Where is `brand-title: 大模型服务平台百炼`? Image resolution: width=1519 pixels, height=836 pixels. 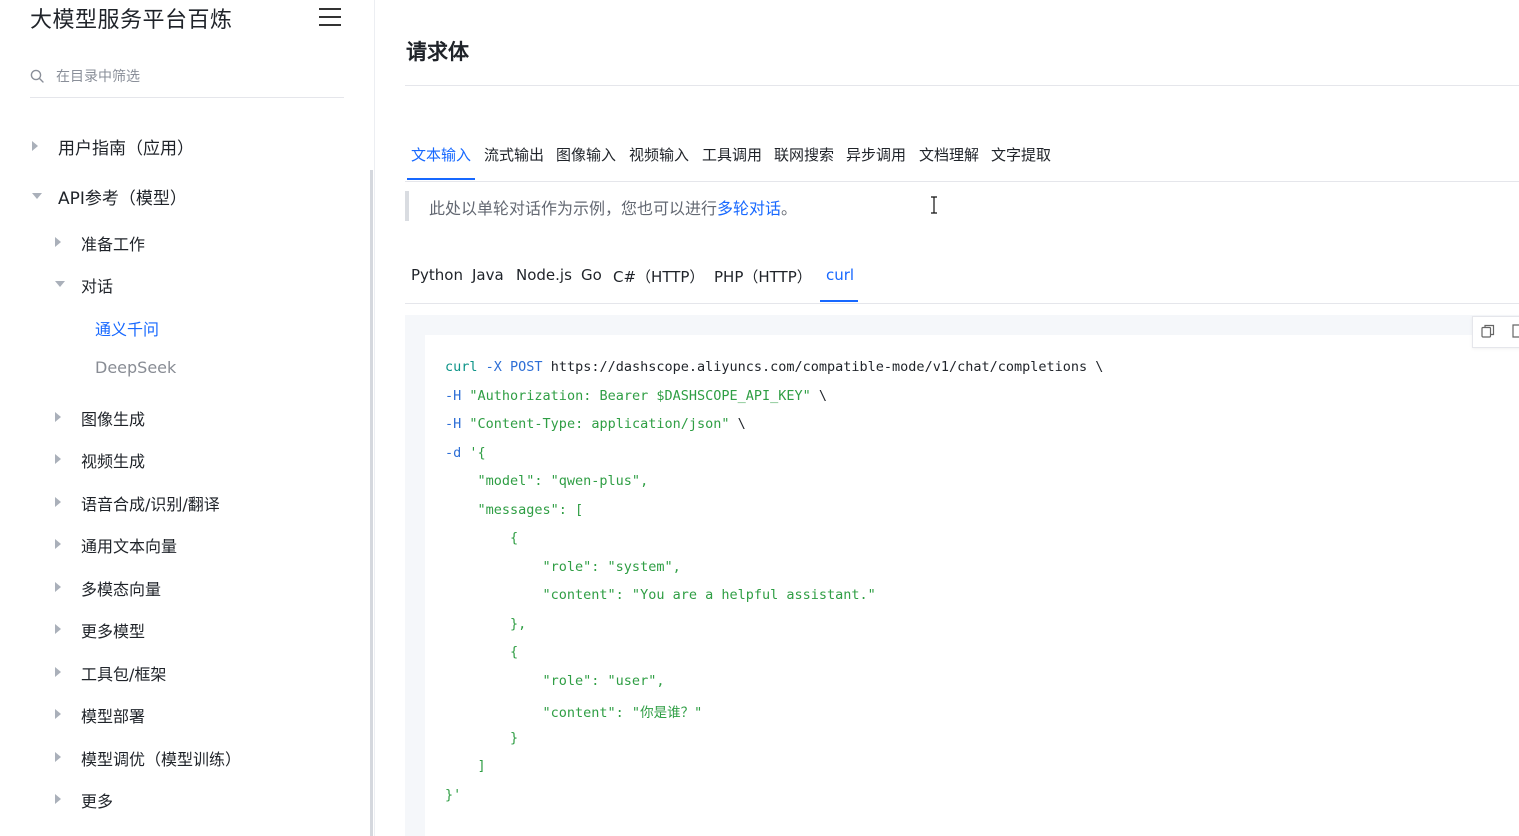 brand-title: 大模型服务平台百炼 is located at coordinates (131, 20).